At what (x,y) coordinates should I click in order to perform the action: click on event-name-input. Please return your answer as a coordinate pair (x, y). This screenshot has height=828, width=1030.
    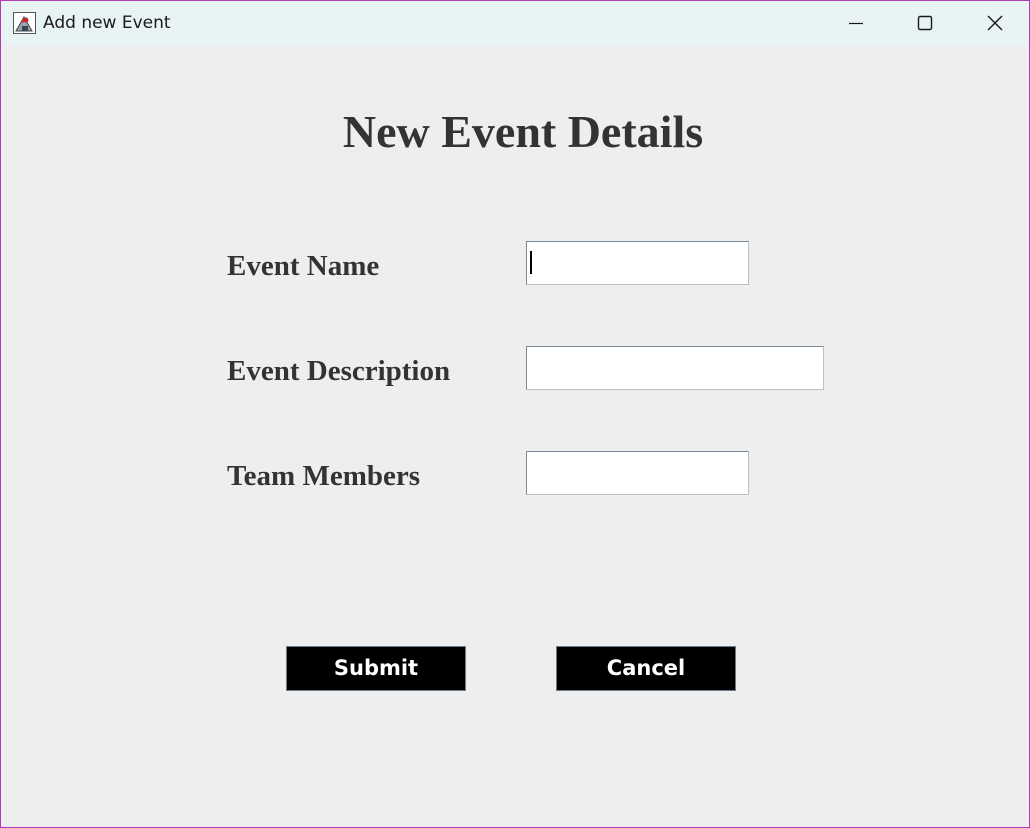
    Looking at the image, I should click on (637, 263).